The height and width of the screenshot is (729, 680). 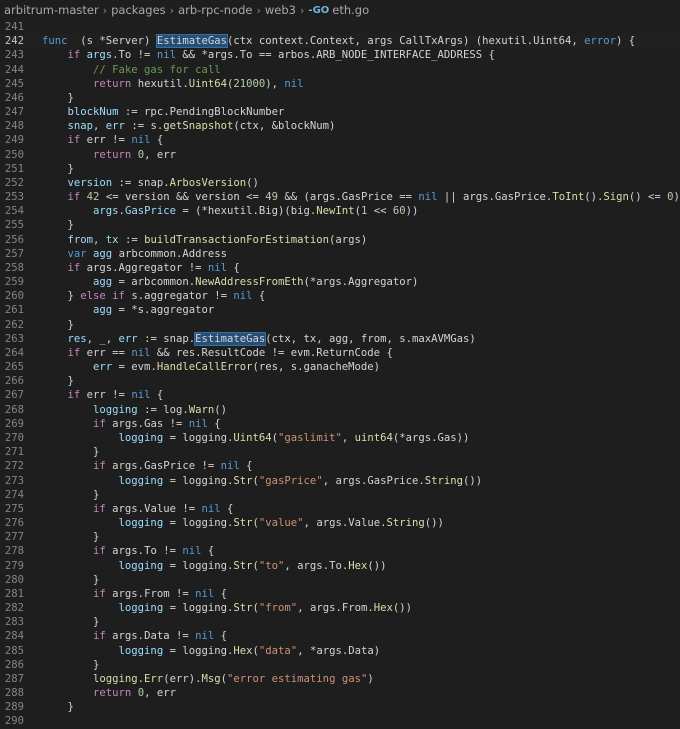 I want to click on code-line: 269 if args.Gas != nil {, so click(x=340, y=424).